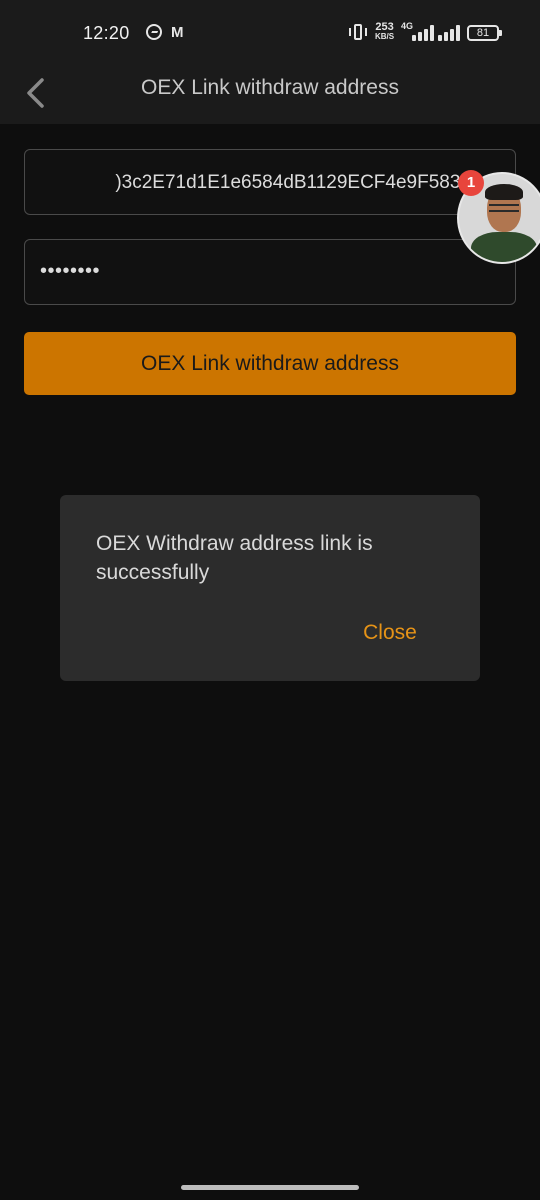  I want to click on battery-level: 81, so click(483, 33).